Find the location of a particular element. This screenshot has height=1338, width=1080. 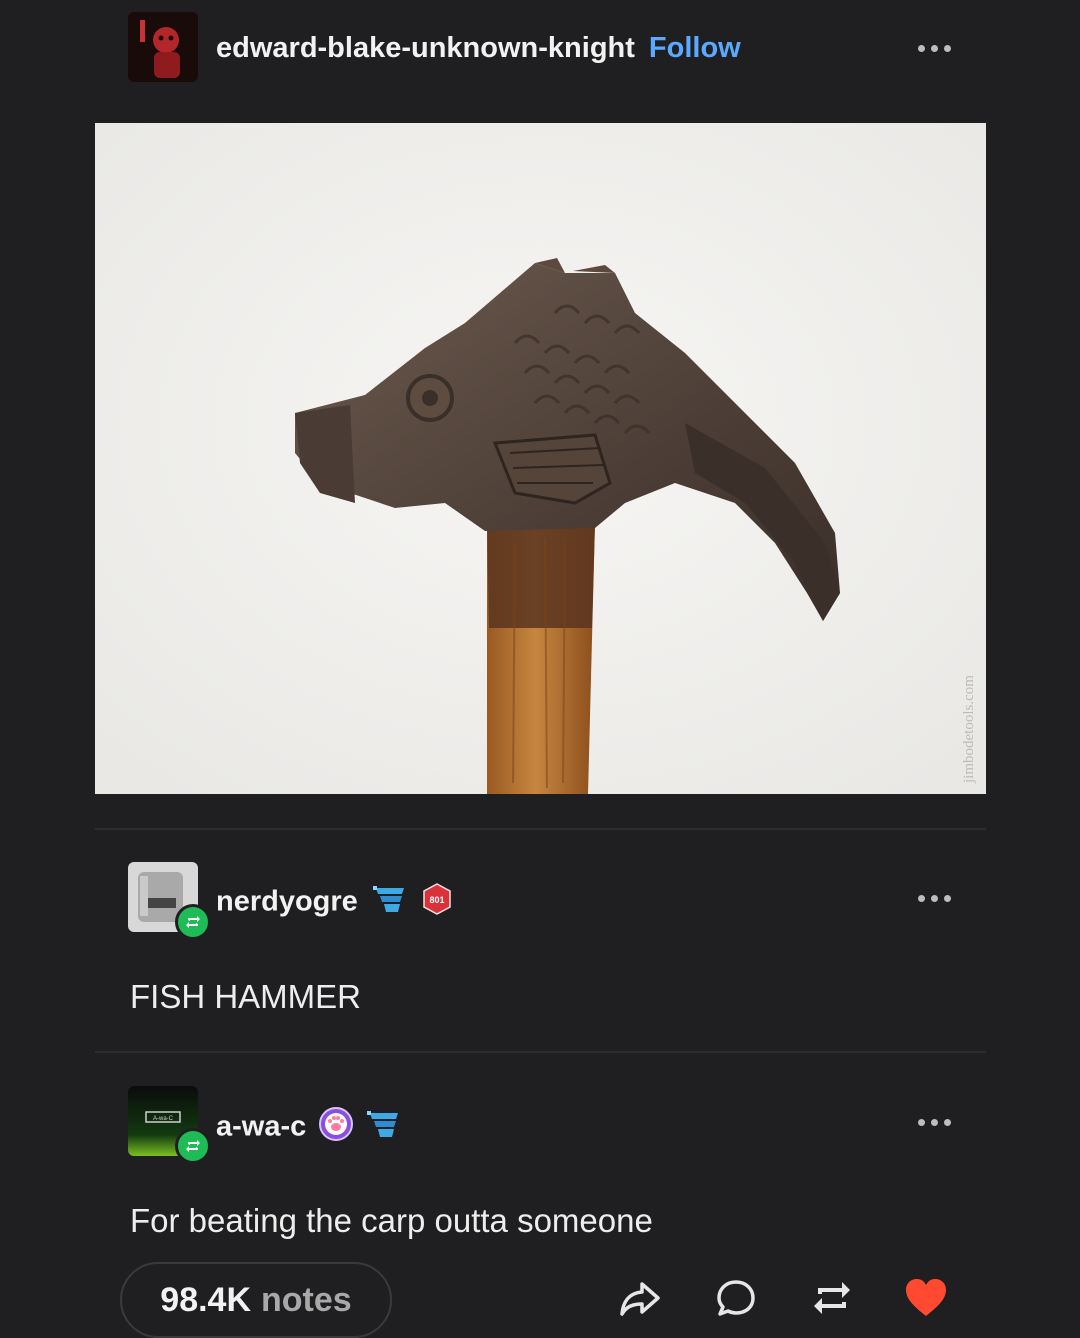

reblogger-username: a-wa-c is located at coordinates (261, 1127).